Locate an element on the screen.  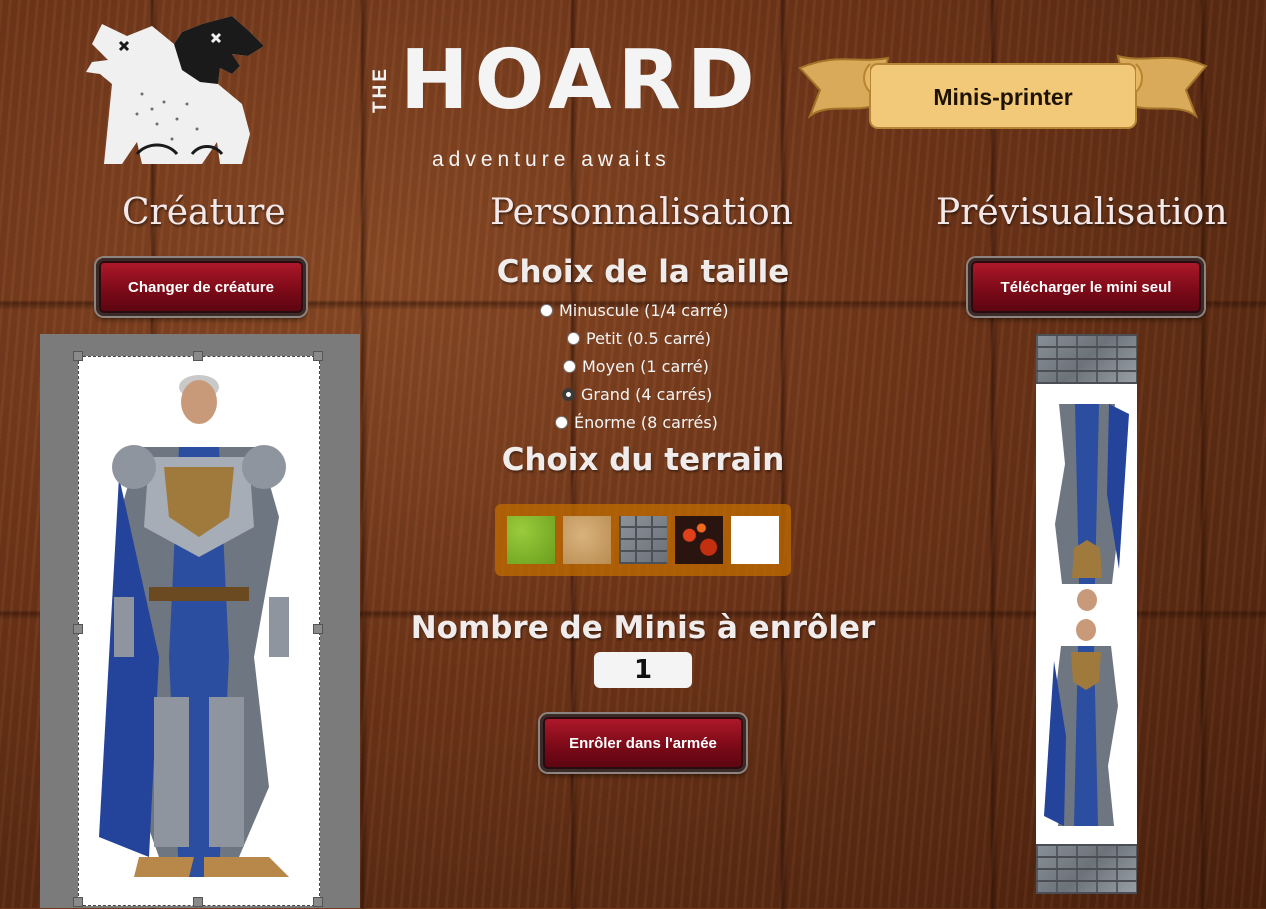
crop-handle-tl is located at coordinates (78, 356).